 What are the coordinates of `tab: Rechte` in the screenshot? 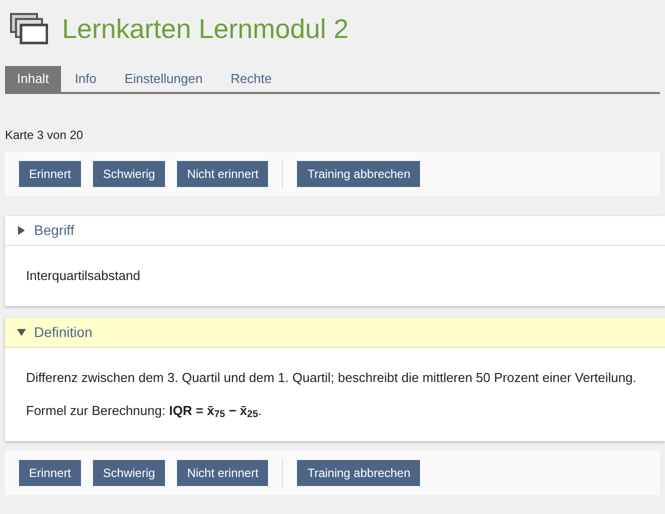 It's located at (251, 79).